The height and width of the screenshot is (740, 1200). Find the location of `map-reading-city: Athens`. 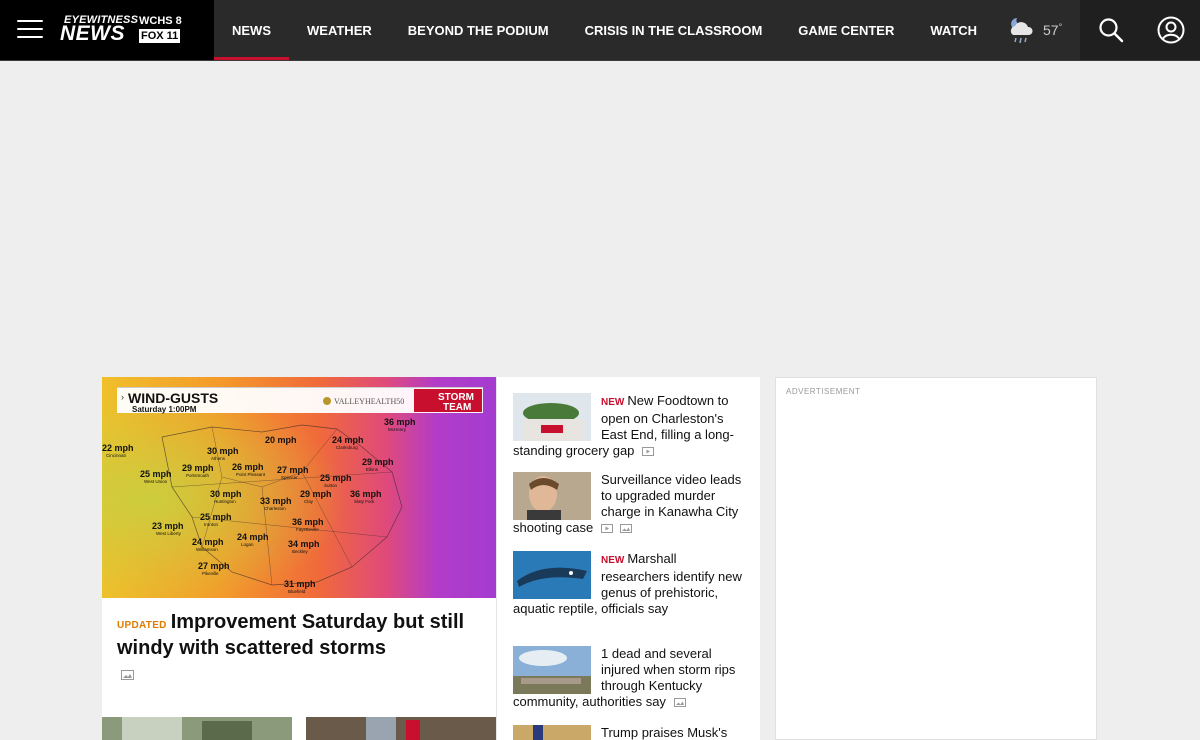

map-reading-city: Athens is located at coordinates (218, 458).